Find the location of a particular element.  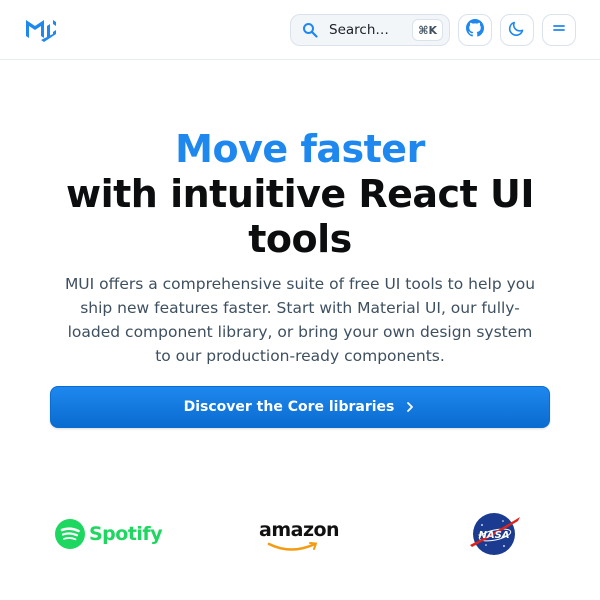

moon-icon is located at coordinates (517, 30).